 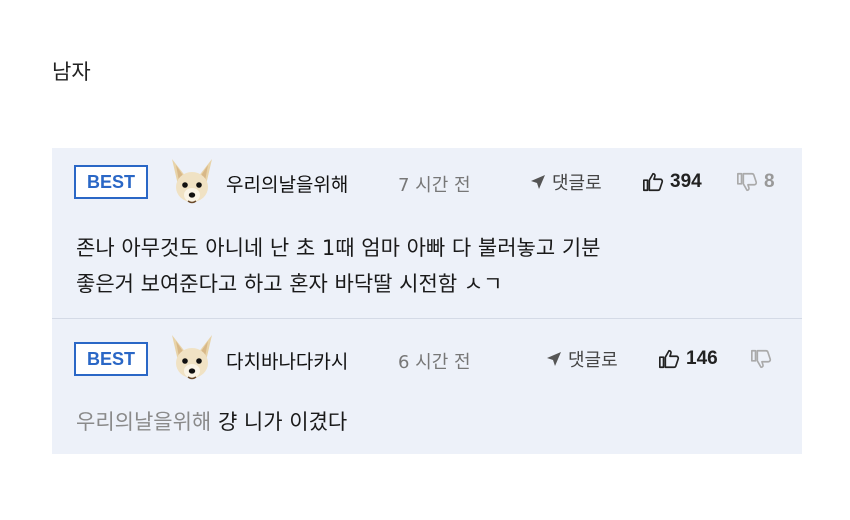 What do you see at coordinates (289, 284) in the screenshot?
I see `comment-line: 좋은거 보여준다고 하고 혼자 바닥딸 시전함 ㅅㄱ` at bounding box center [289, 284].